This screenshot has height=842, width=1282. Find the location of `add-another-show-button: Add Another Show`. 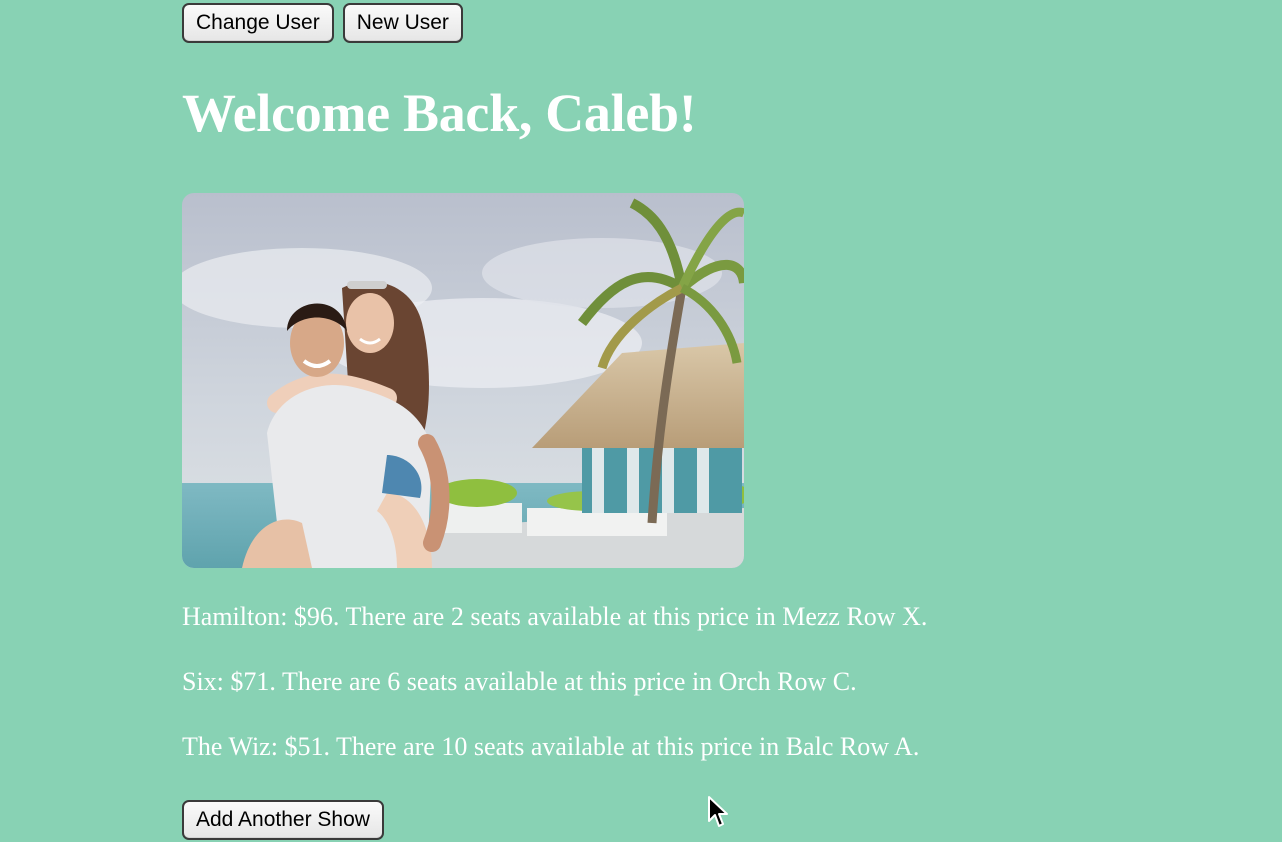

add-another-show-button: Add Another Show is located at coordinates (283, 820).